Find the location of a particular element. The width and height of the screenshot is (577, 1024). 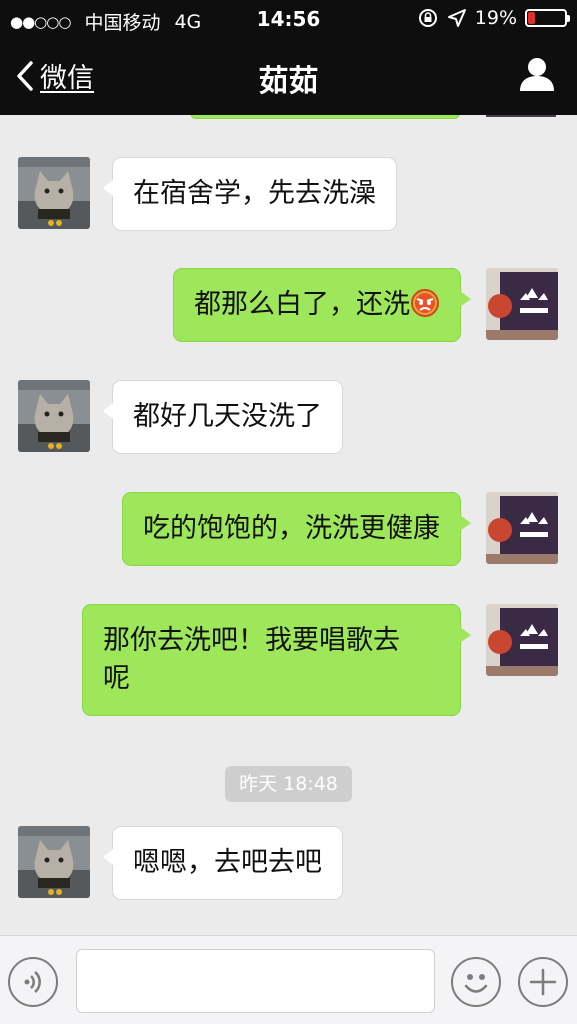

angry-face-icon is located at coordinates (425, 303).